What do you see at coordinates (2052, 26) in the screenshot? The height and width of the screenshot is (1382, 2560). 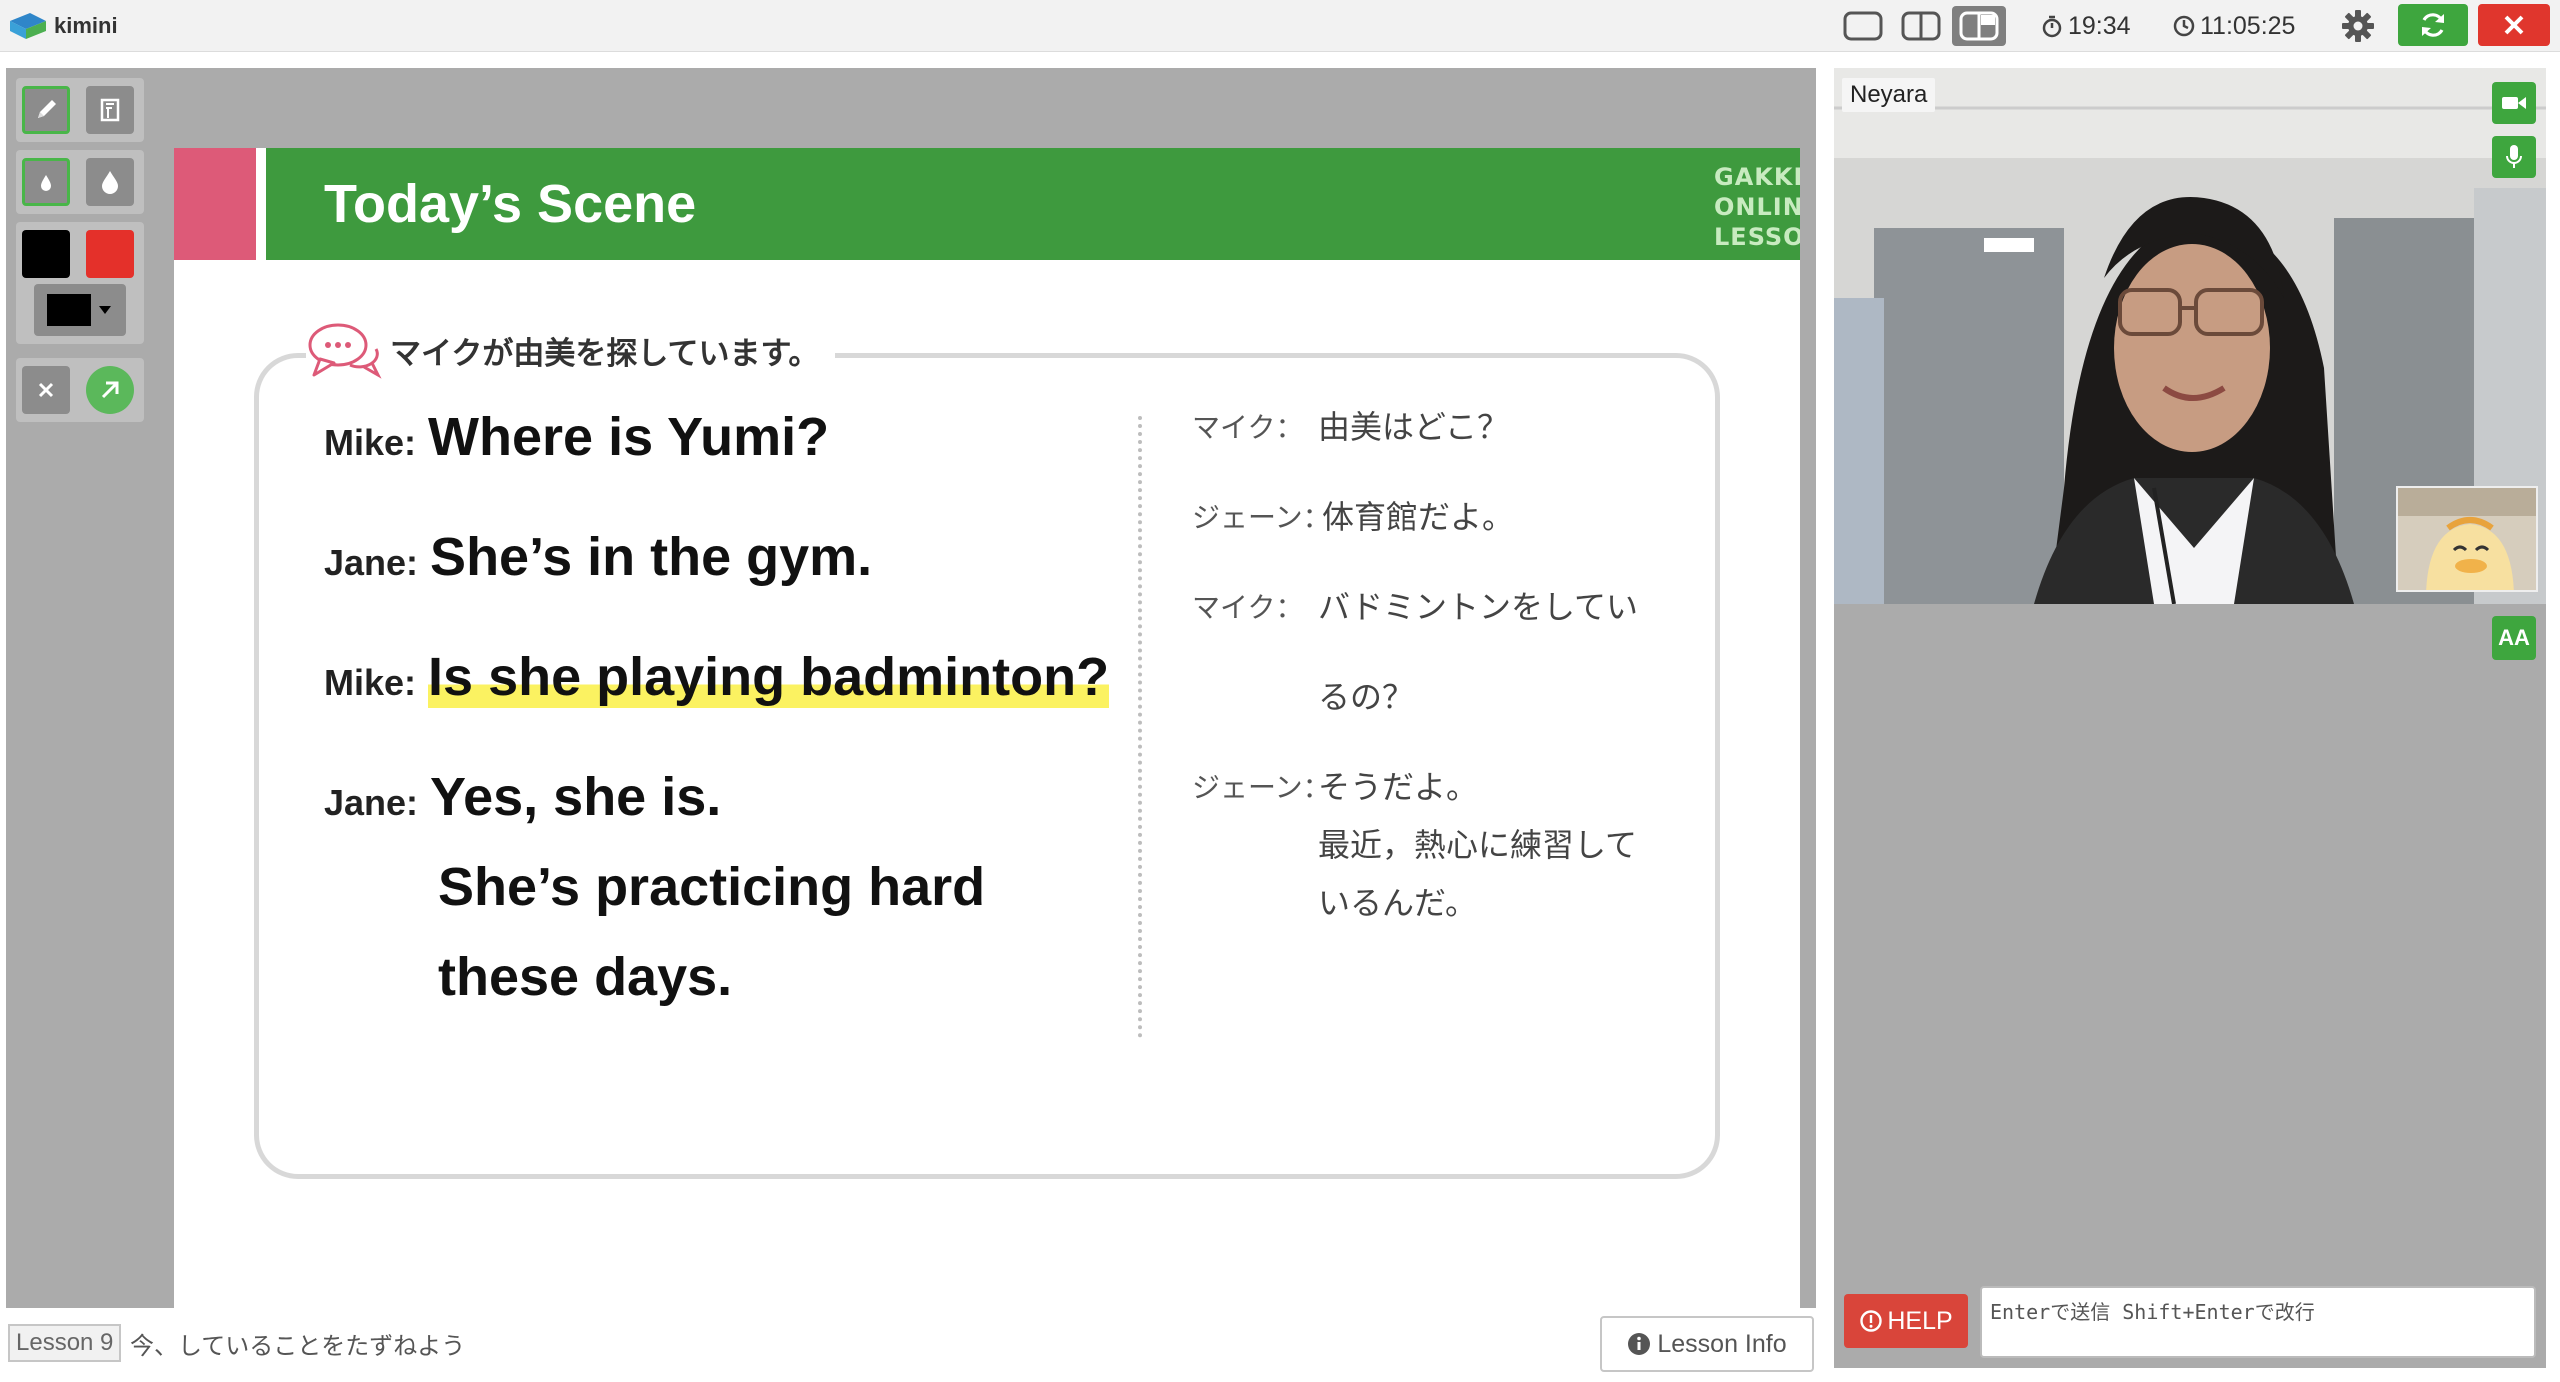 I see `stopwatch-icon` at bounding box center [2052, 26].